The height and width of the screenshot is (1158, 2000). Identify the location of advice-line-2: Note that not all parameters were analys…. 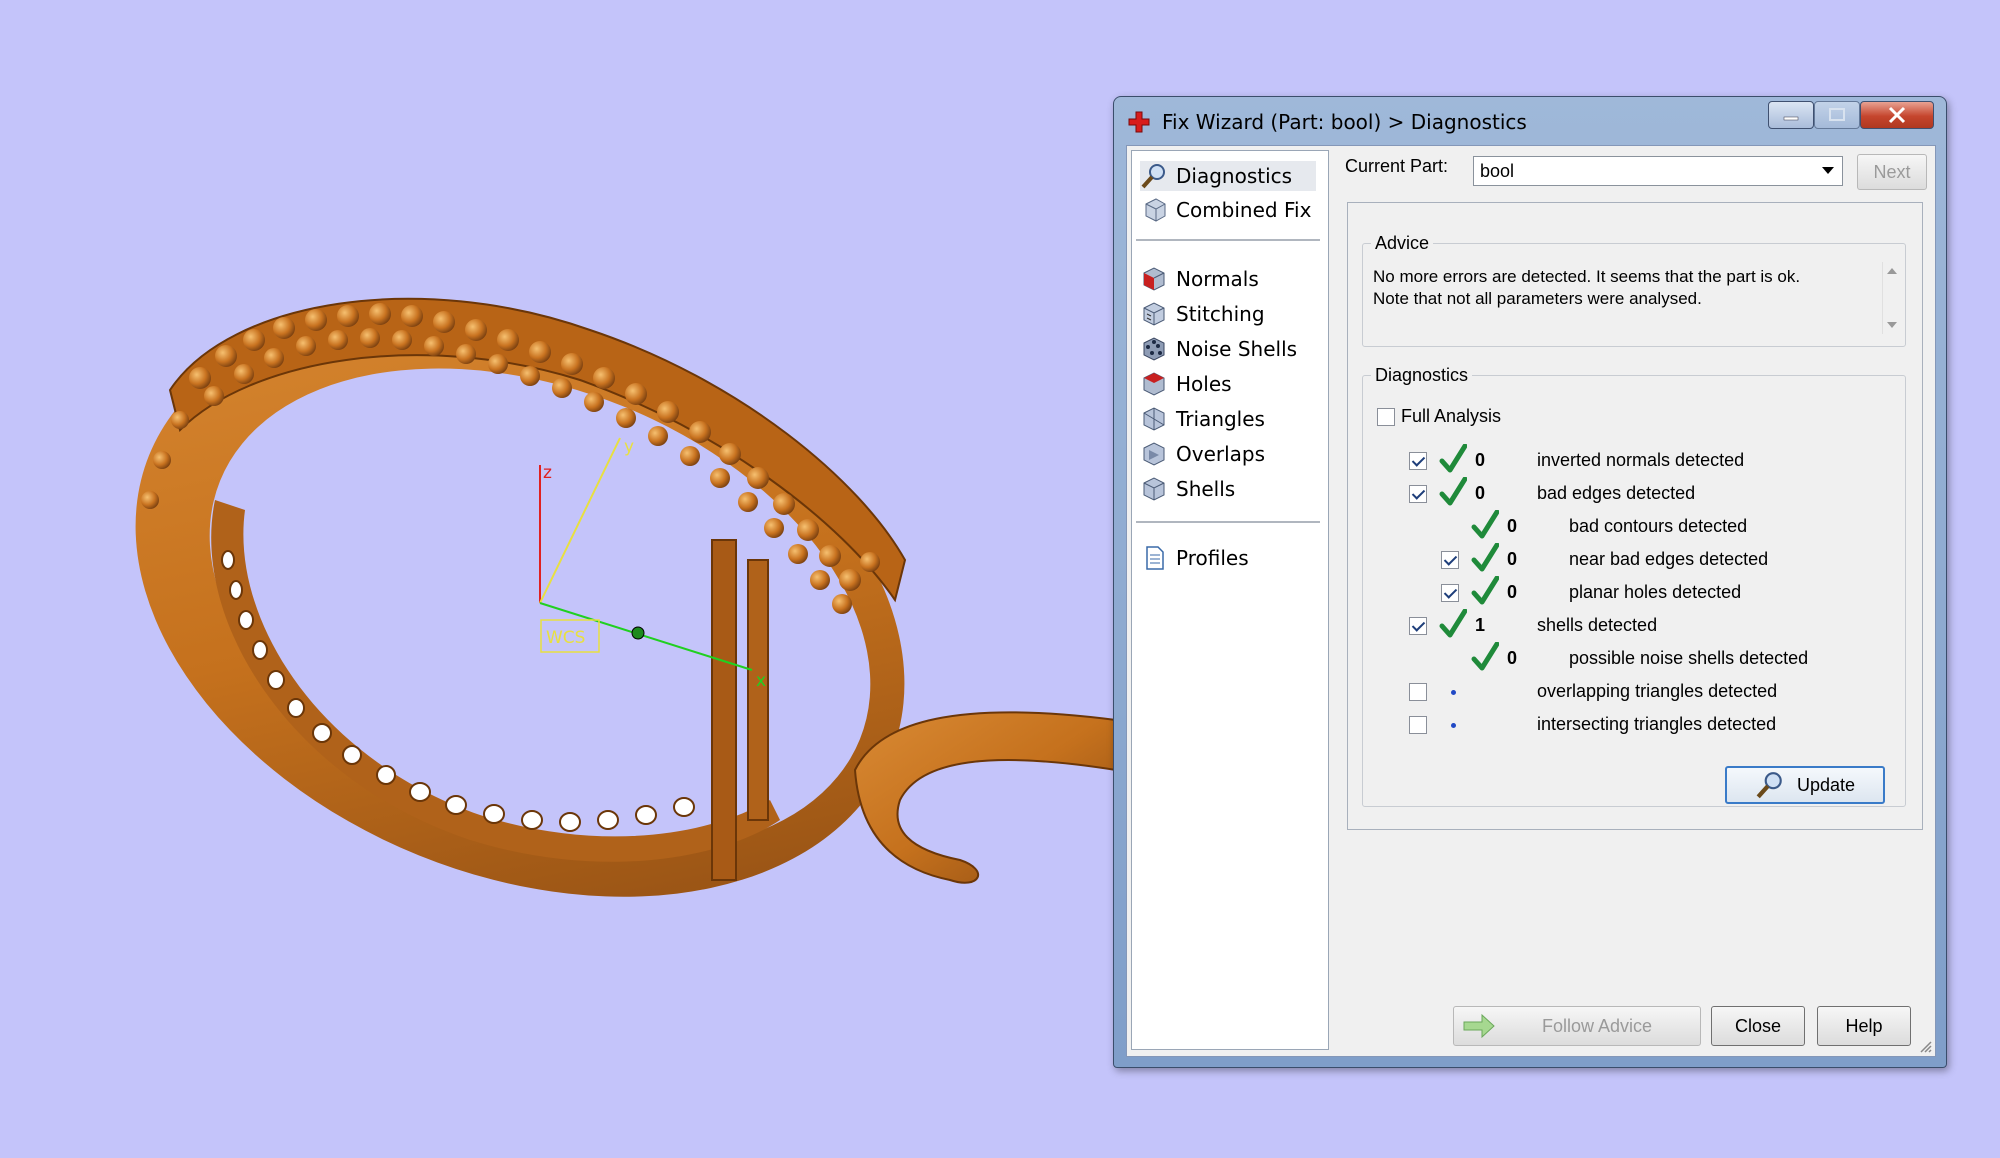
(1537, 298).